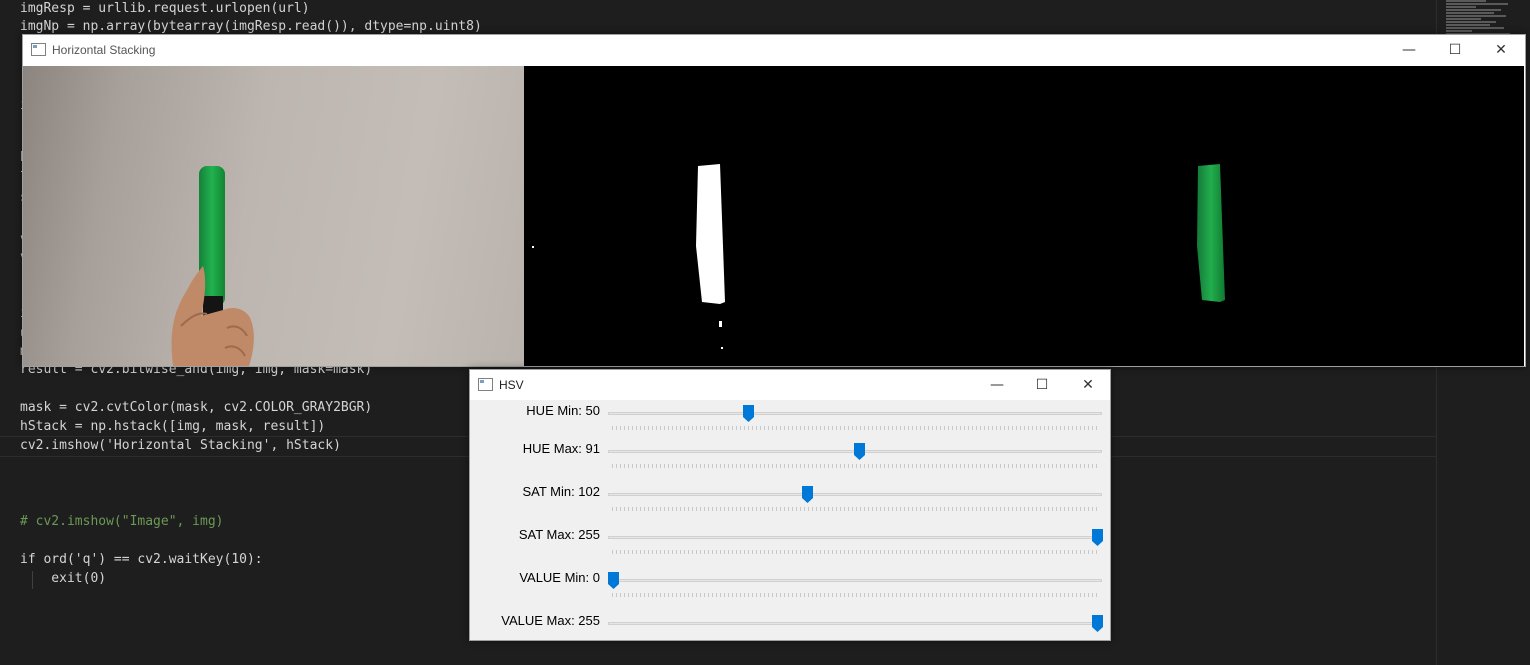  I want to click on result-image, so click(1211, 233).